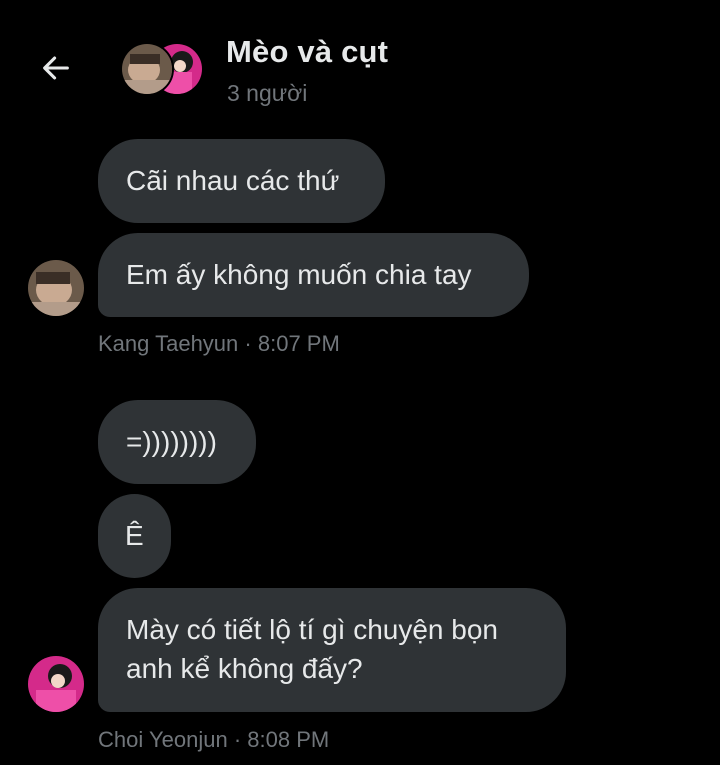 This screenshot has height=765, width=720. What do you see at coordinates (307, 52) in the screenshot?
I see `conversation-title: Mèo và cụt` at bounding box center [307, 52].